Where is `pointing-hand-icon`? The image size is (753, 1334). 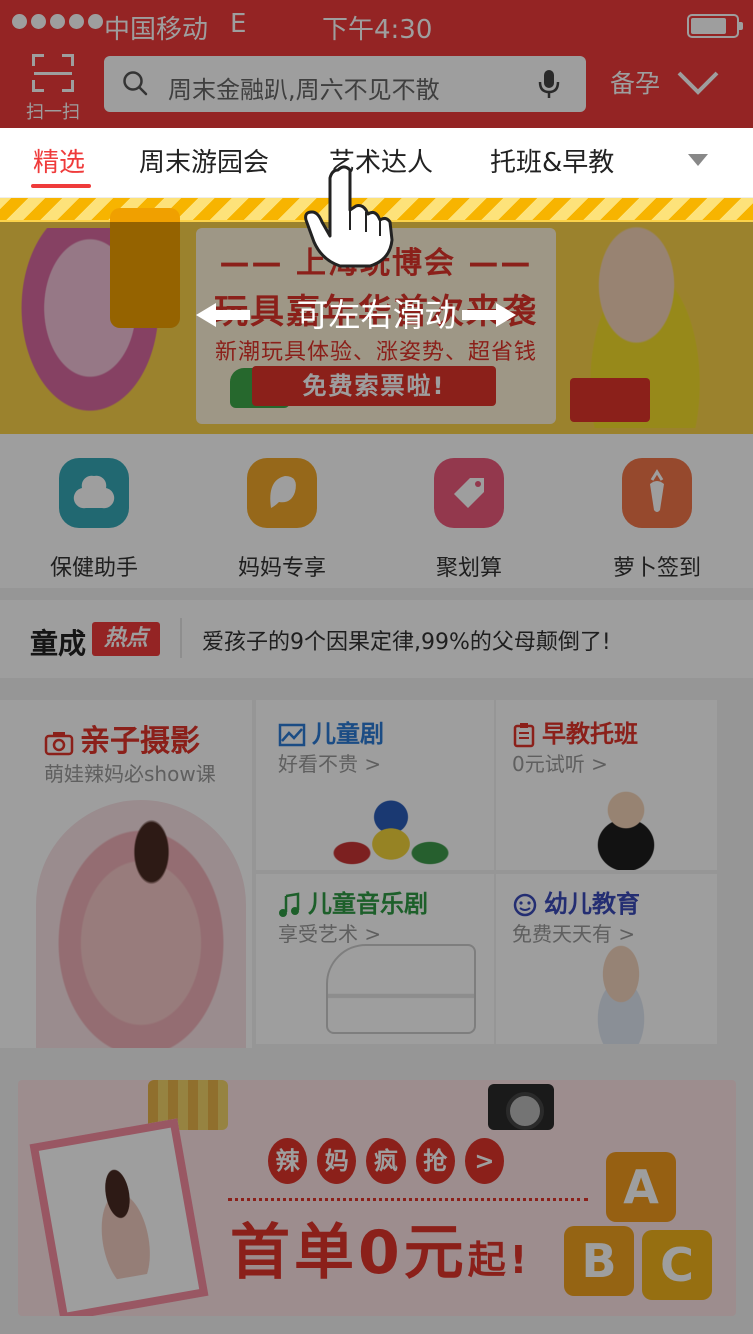 pointing-hand-icon is located at coordinates (349, 216).